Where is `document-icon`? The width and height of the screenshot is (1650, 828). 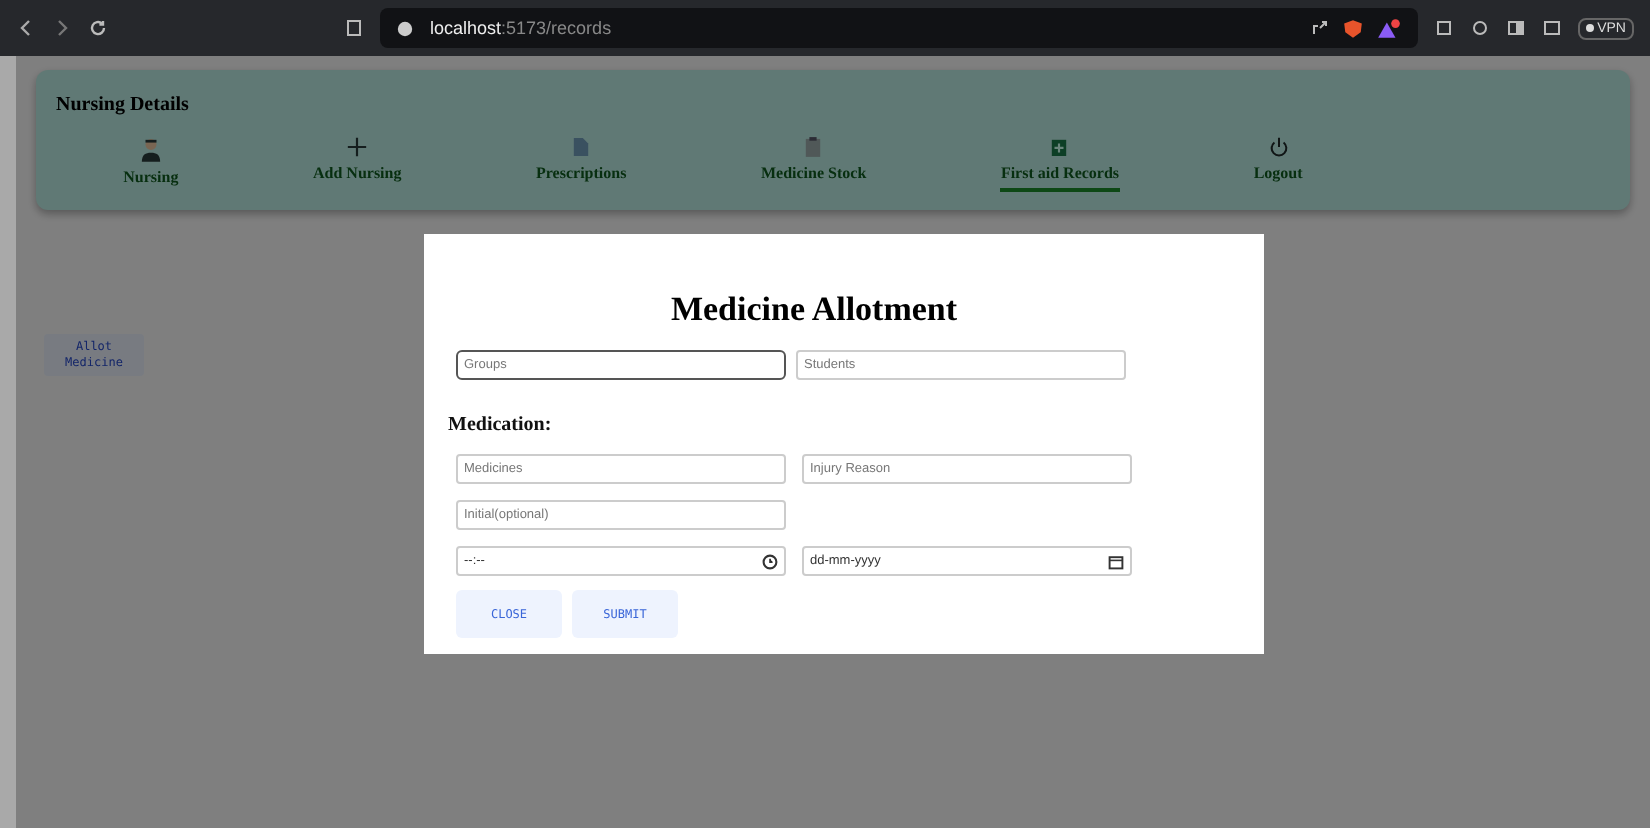
document-icon is located at coordinates (581, 147).